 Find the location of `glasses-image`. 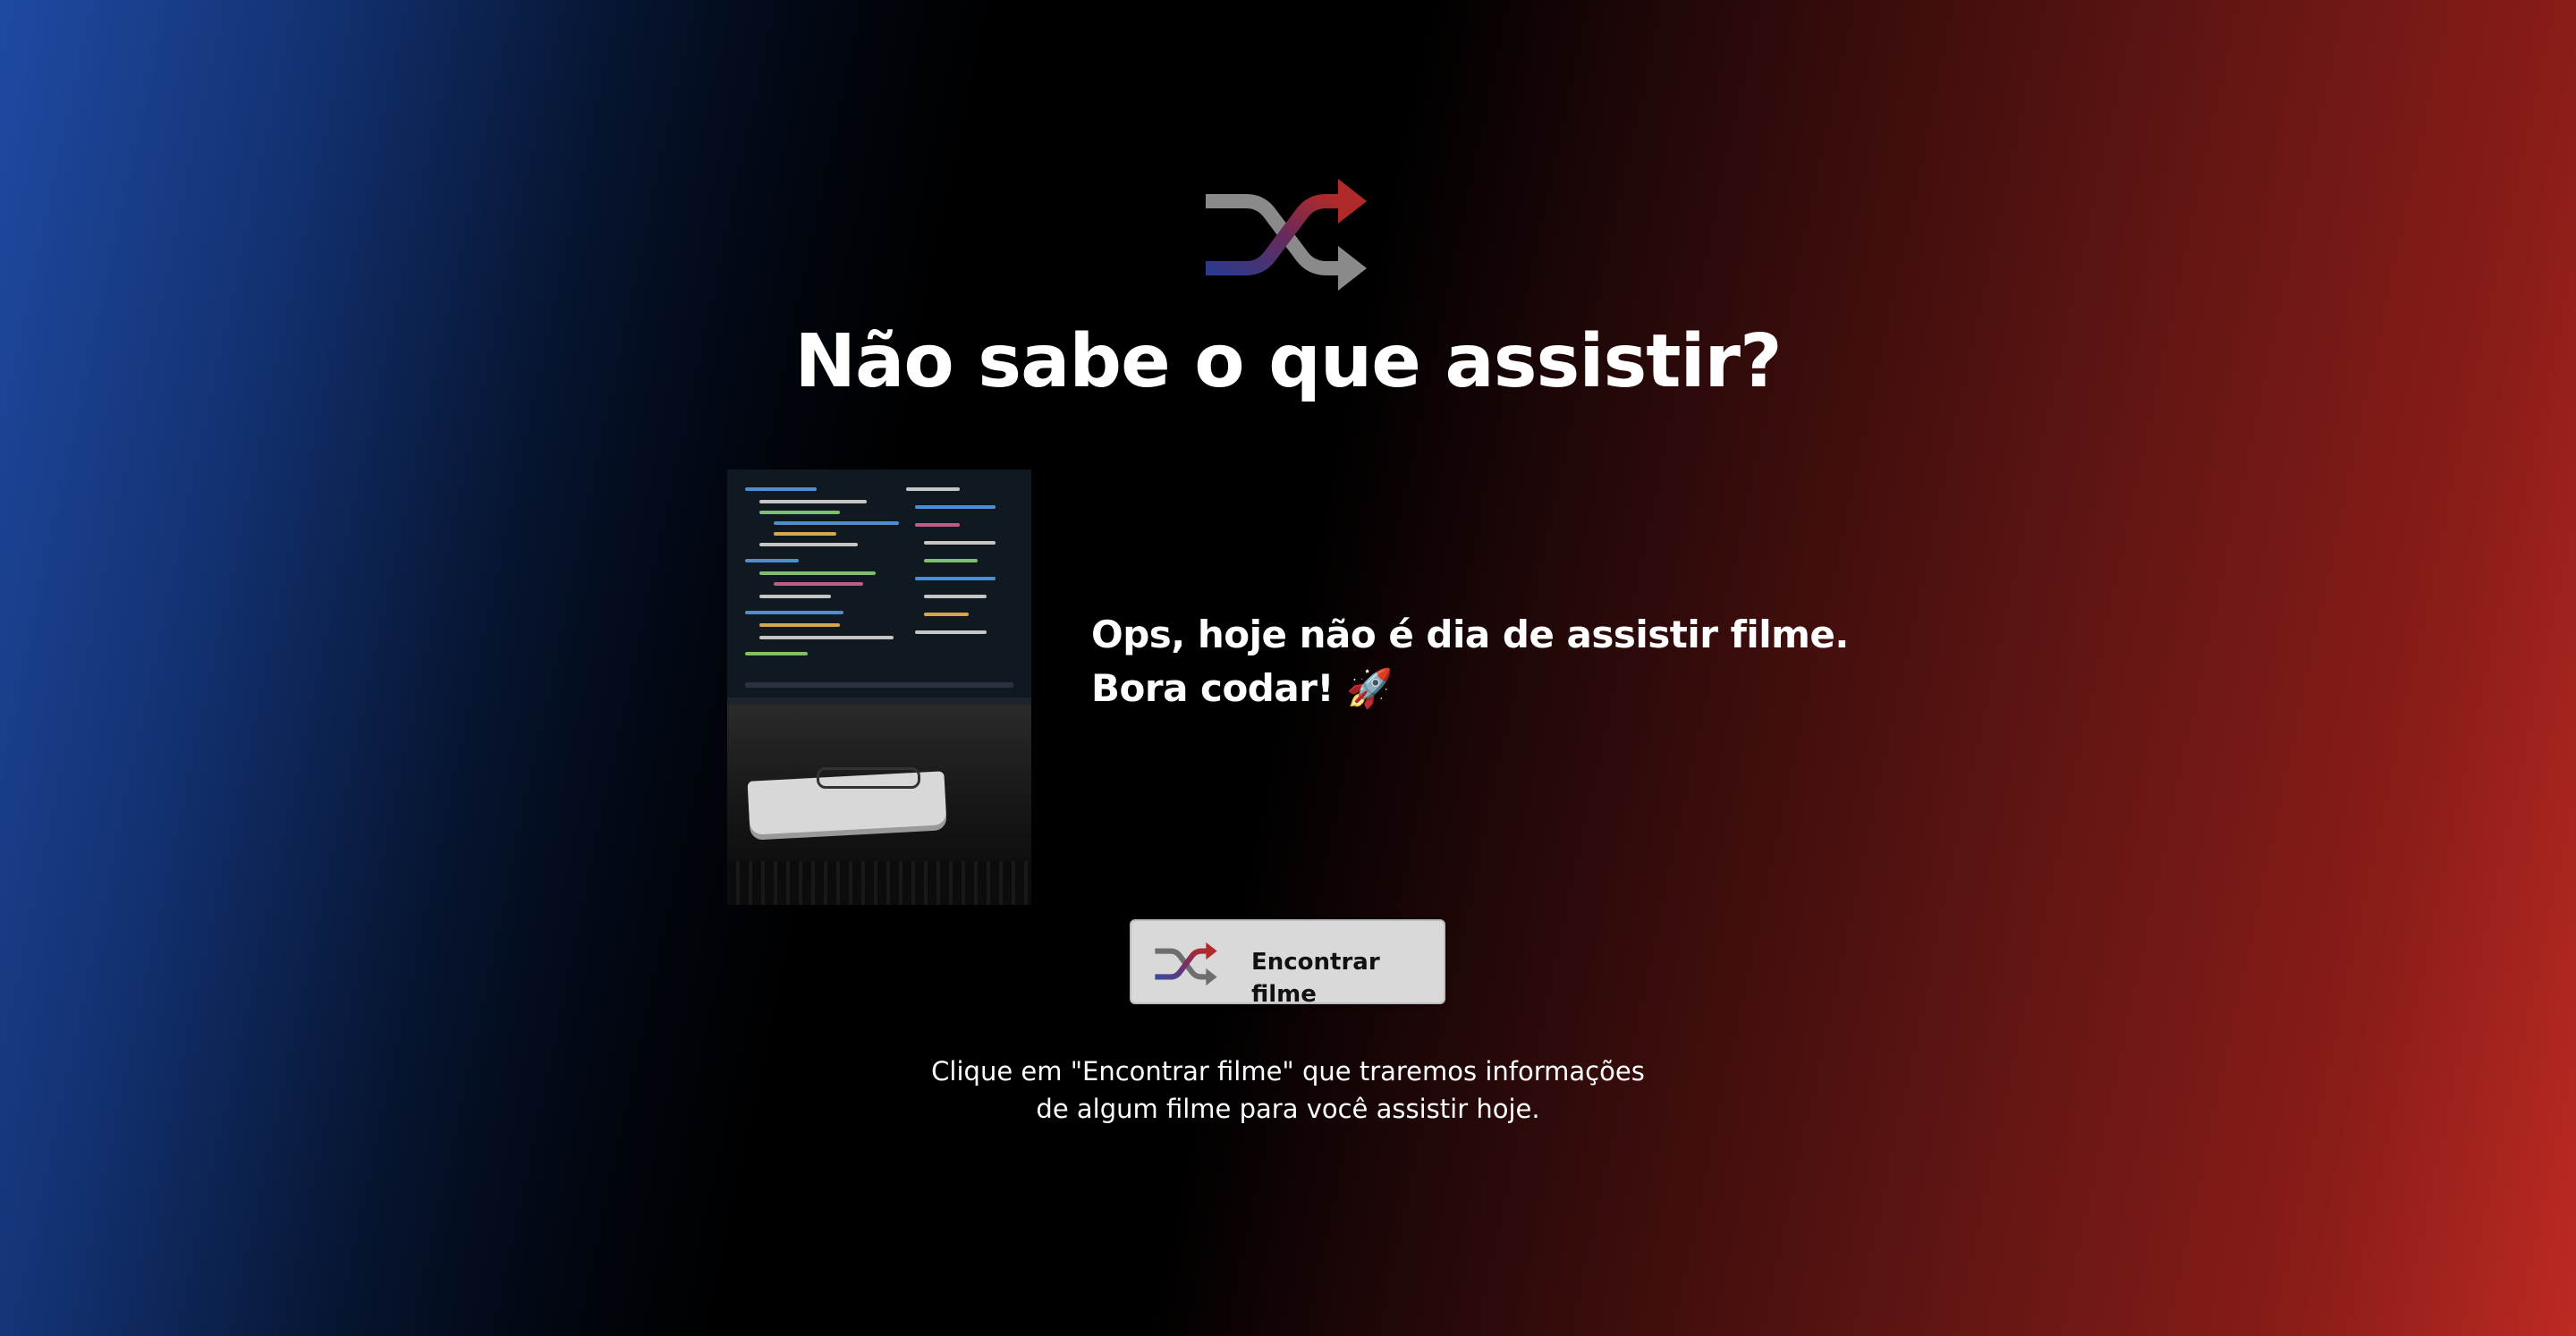

glasses-image is located at coordinates (868, 778).